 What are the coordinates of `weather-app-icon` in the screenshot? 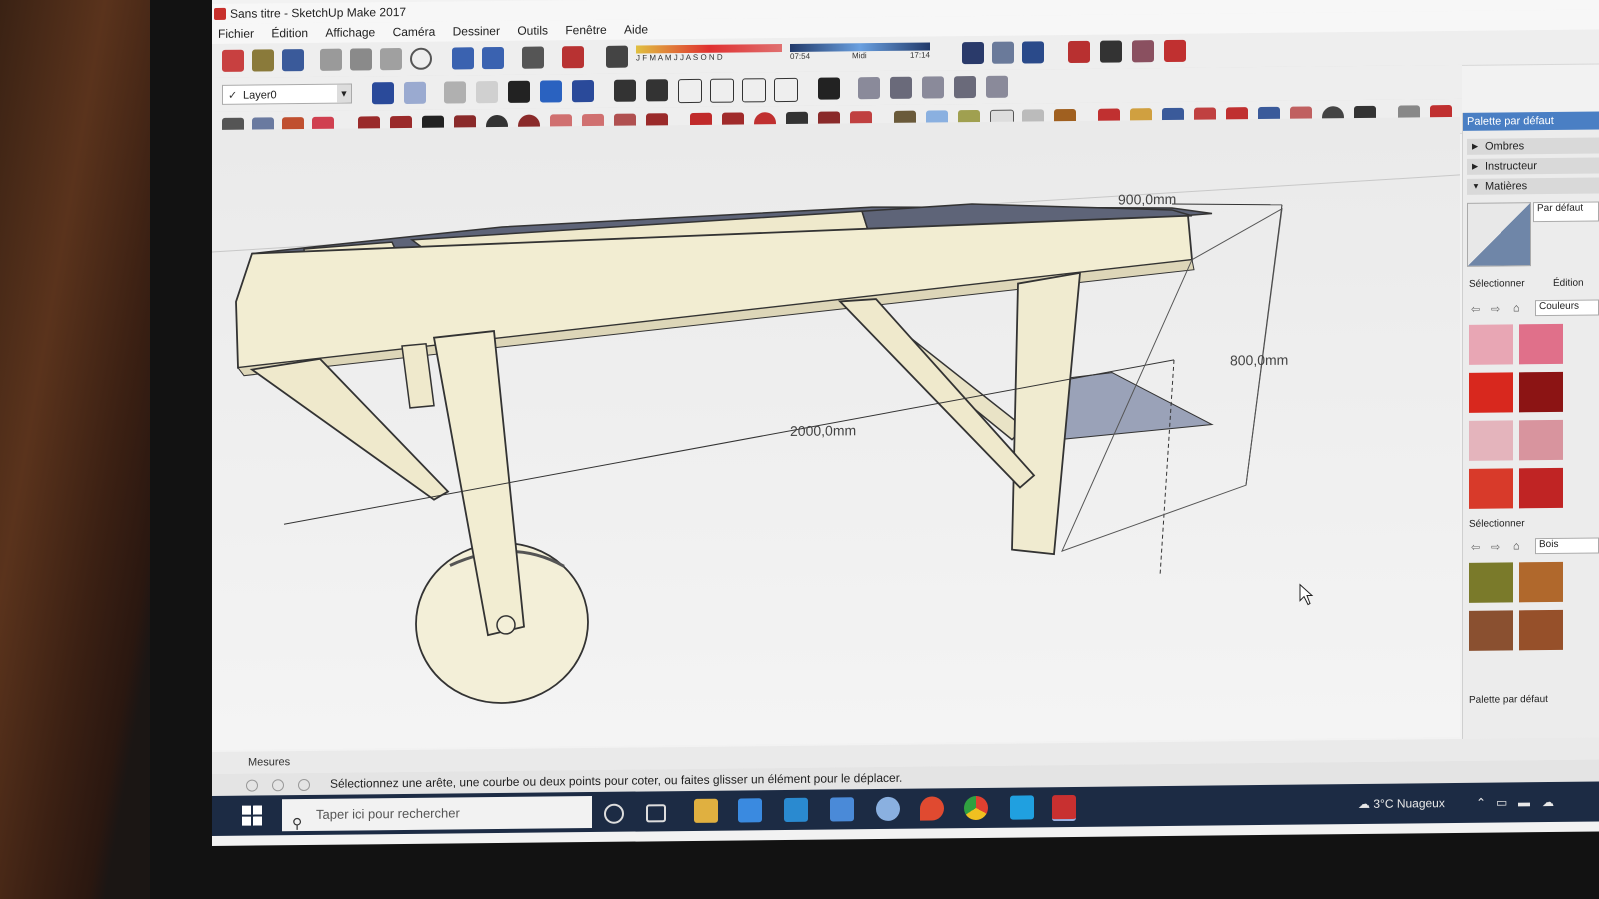 It's located at (888, 809).